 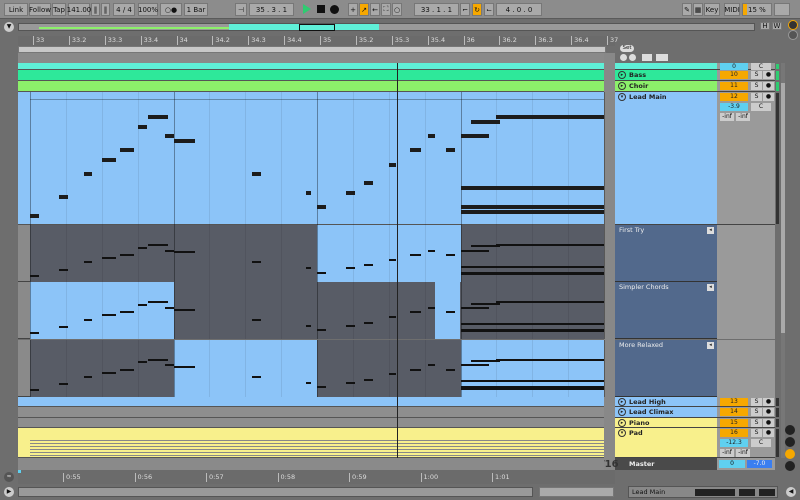 What do you see at coordinates (698, 9) in the screenshot?
I see `computer-keyboard-icon: ▦` at bounding box center [698, 9].